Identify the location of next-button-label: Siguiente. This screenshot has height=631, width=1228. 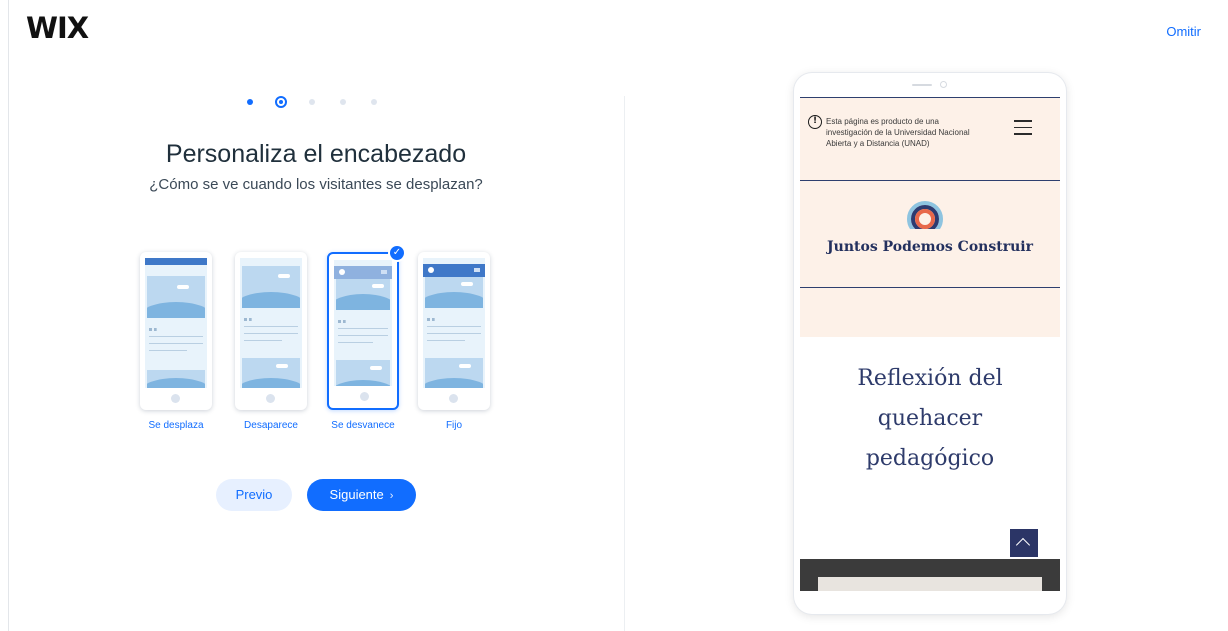
(356, 494).